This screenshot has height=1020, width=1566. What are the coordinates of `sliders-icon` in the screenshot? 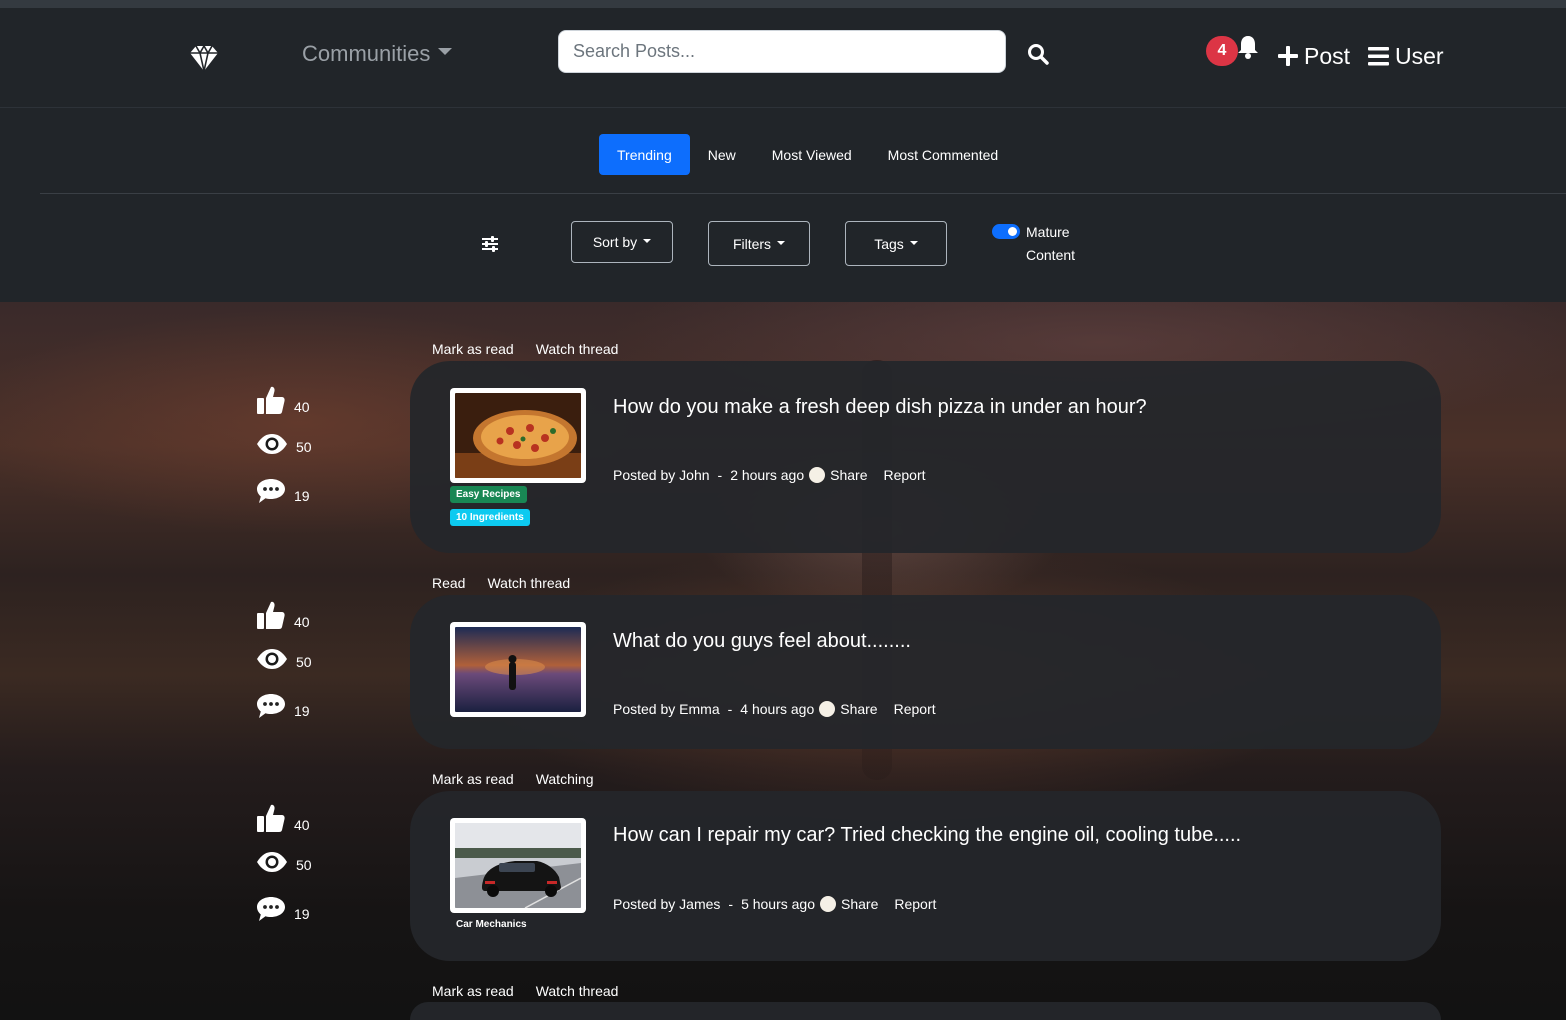 It's located at (490, 244).